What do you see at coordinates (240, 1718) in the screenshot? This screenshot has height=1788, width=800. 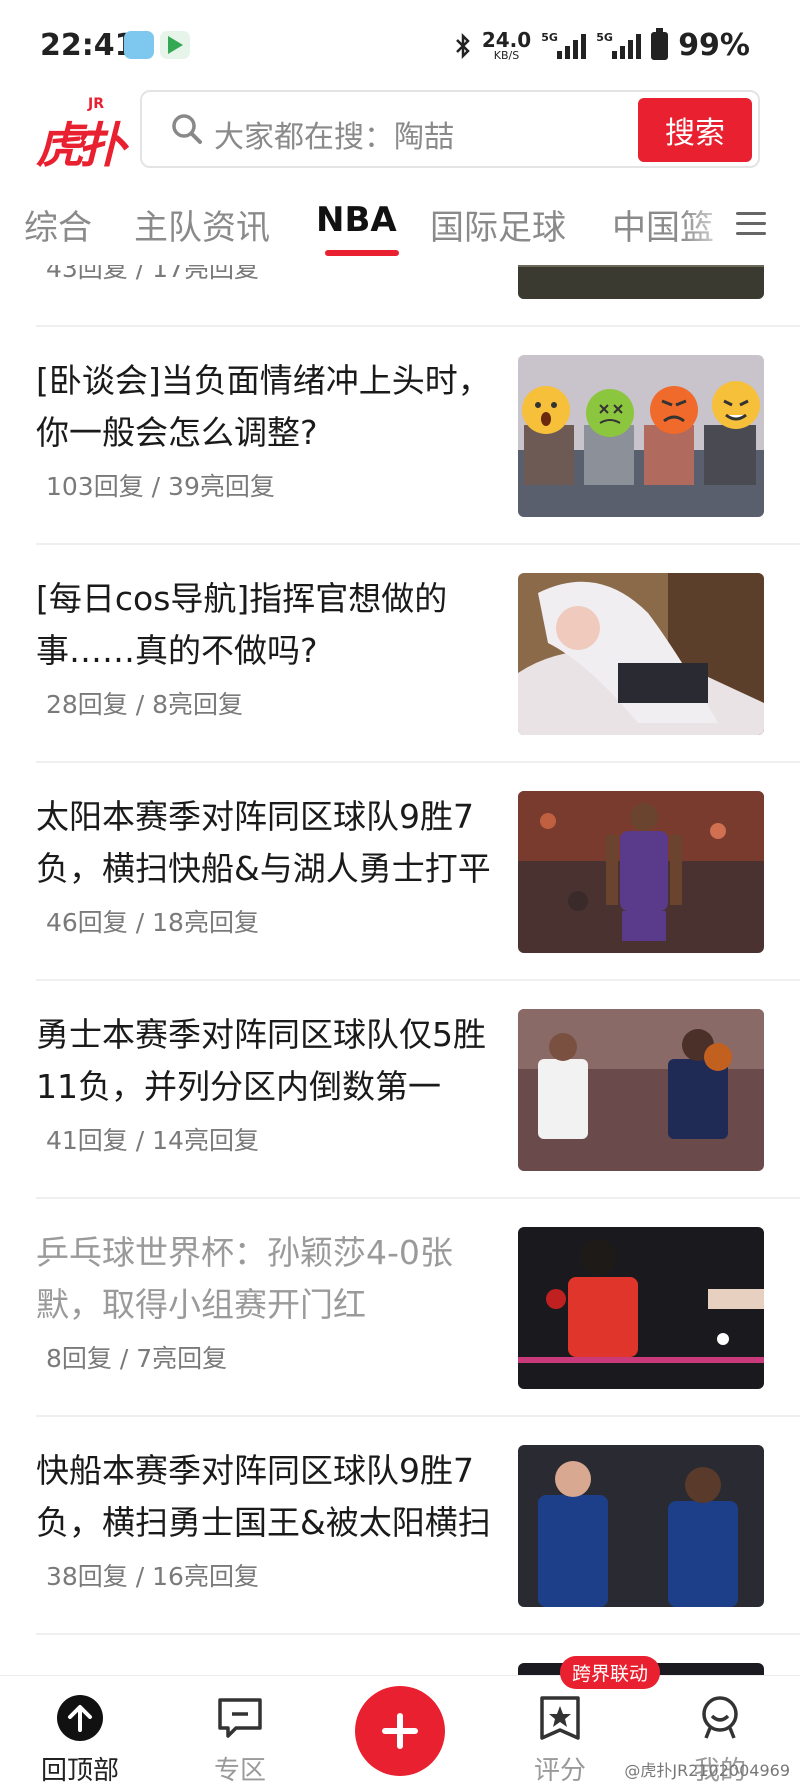 I see `chat-bubble-icon` at bounding box center [240, 1718].